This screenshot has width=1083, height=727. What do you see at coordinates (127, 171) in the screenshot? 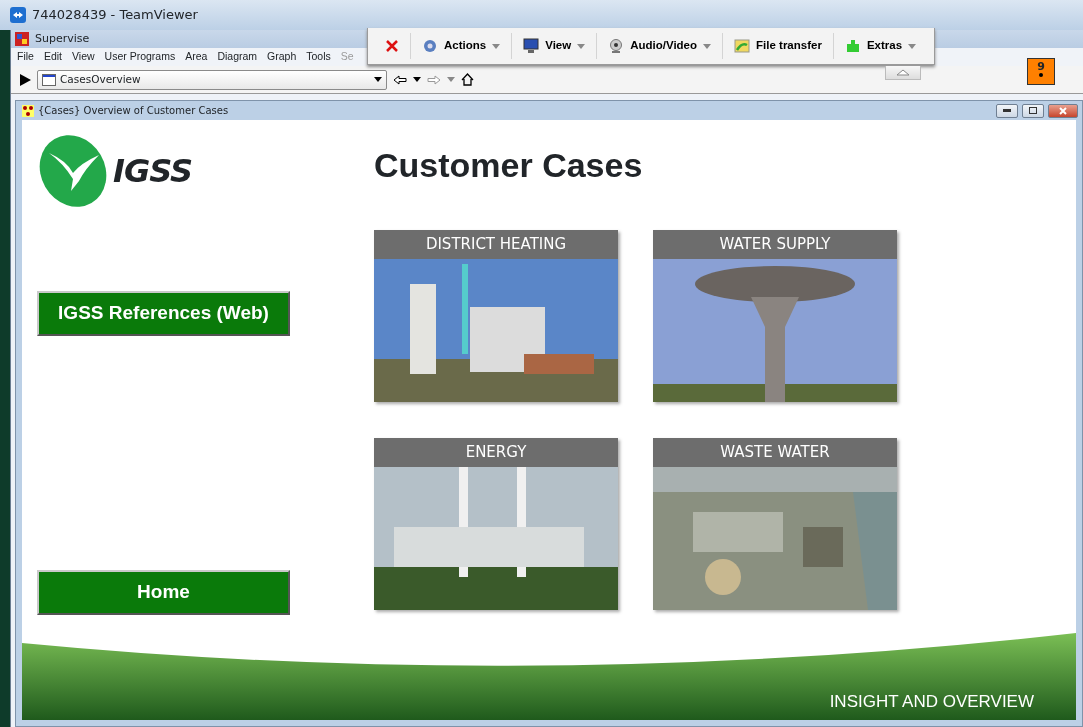
I see `logo: IGSS` at bounding box center [127, 171].